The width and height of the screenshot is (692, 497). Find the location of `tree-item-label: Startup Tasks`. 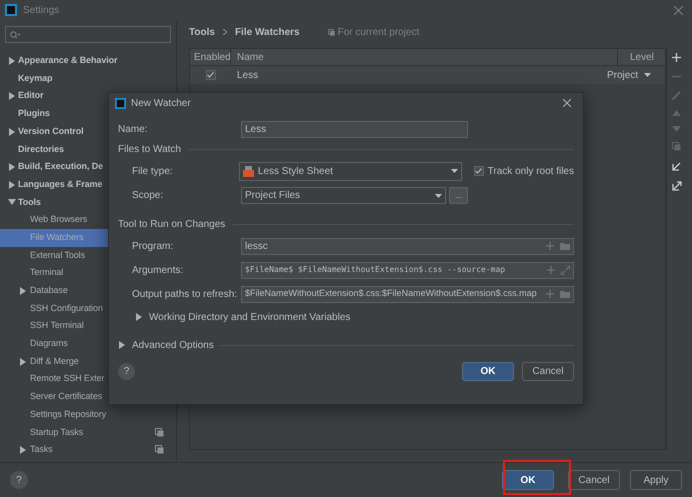

tree-item-label: Startup Tasks is located at coordinates (57, 432).